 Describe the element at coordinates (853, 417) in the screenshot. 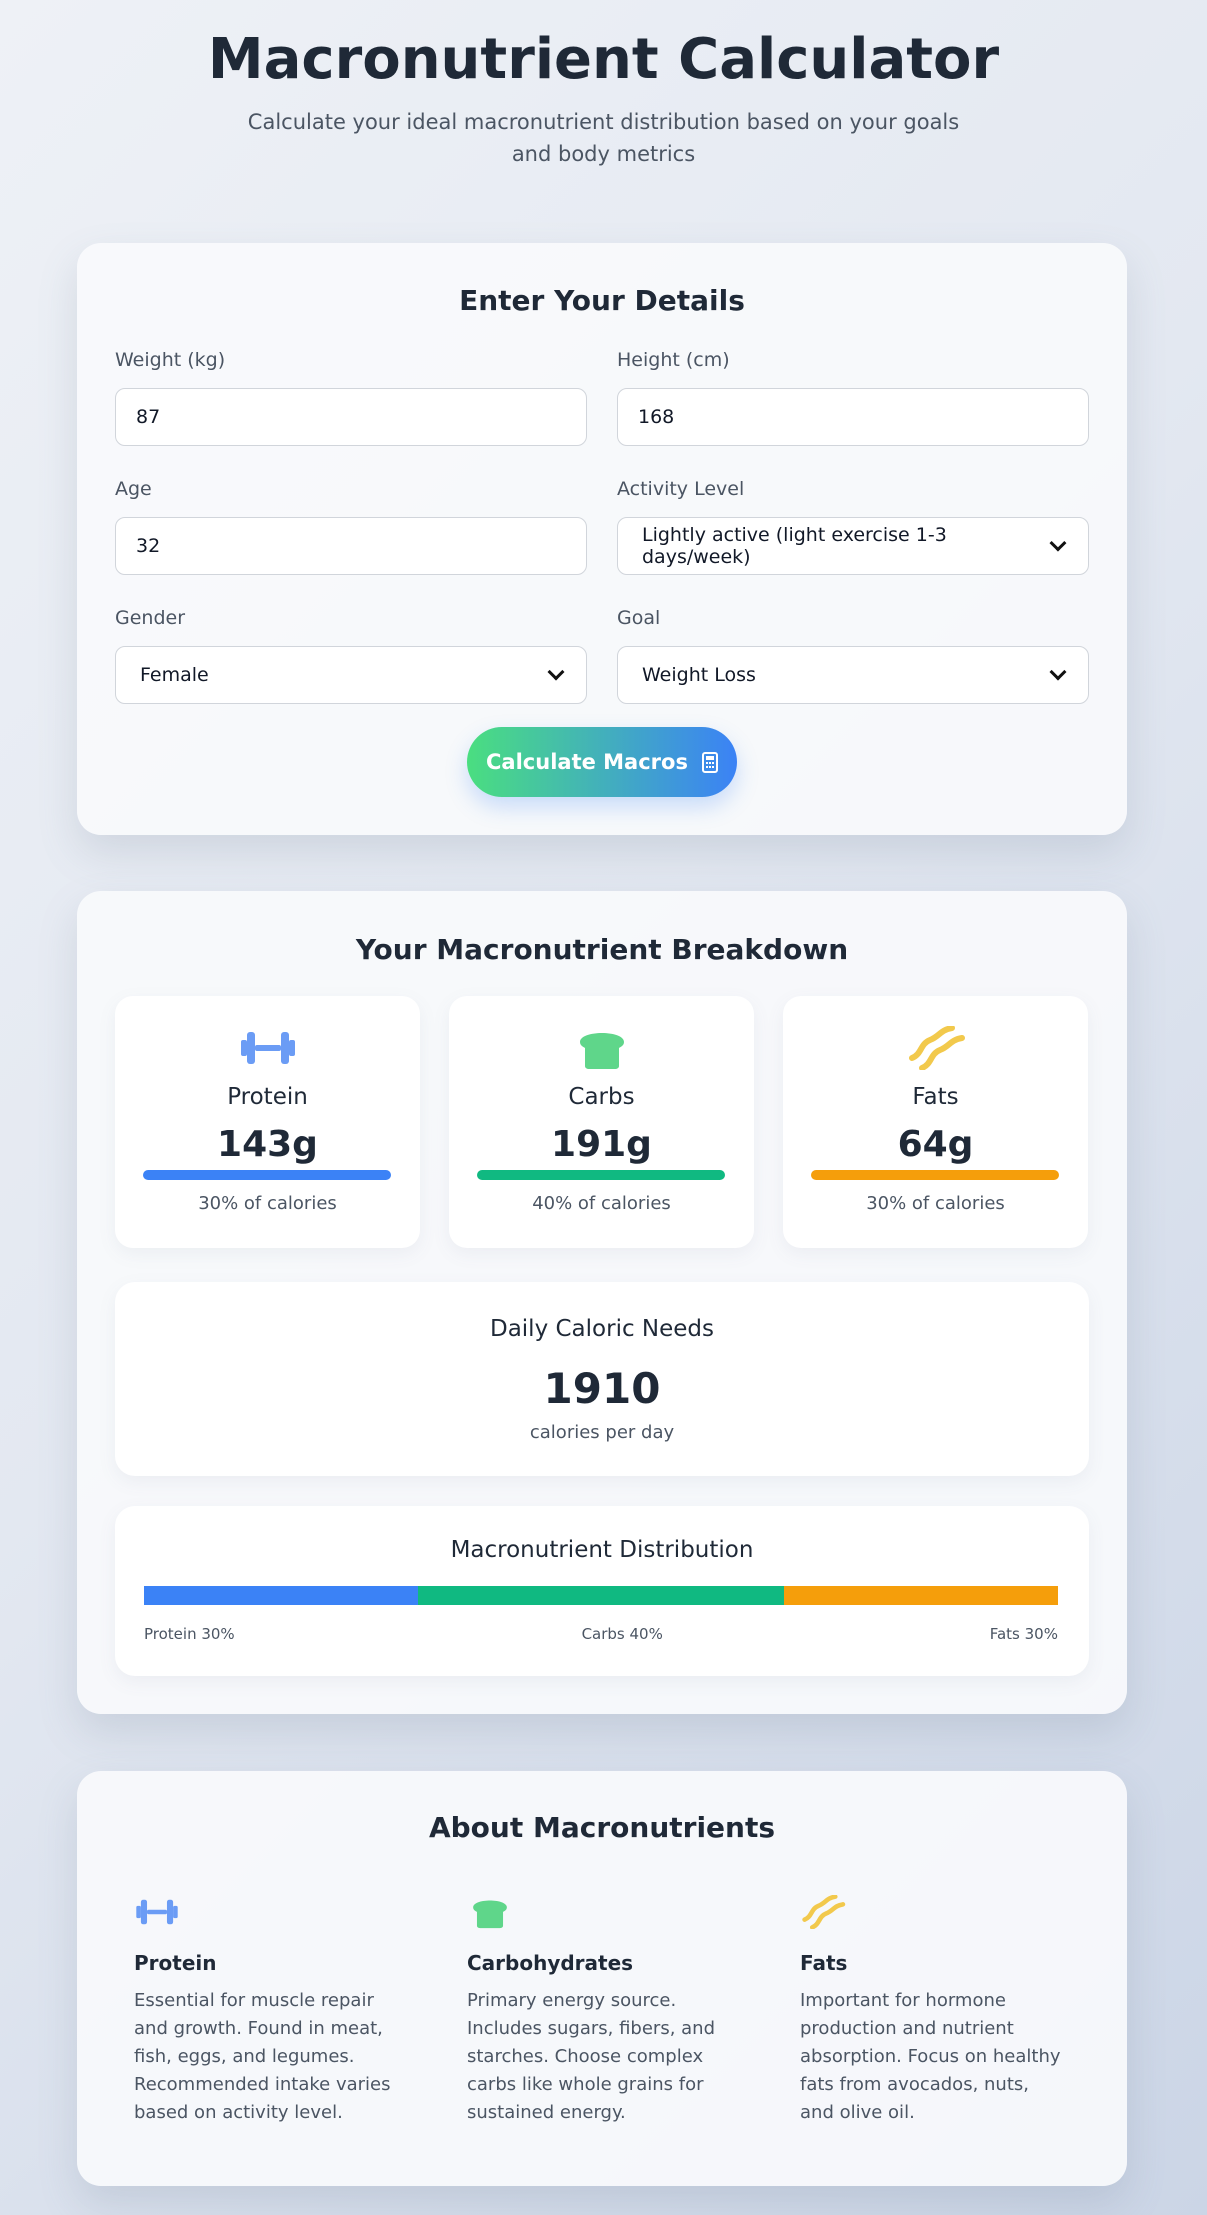

I see `height-input: 168` at that location.